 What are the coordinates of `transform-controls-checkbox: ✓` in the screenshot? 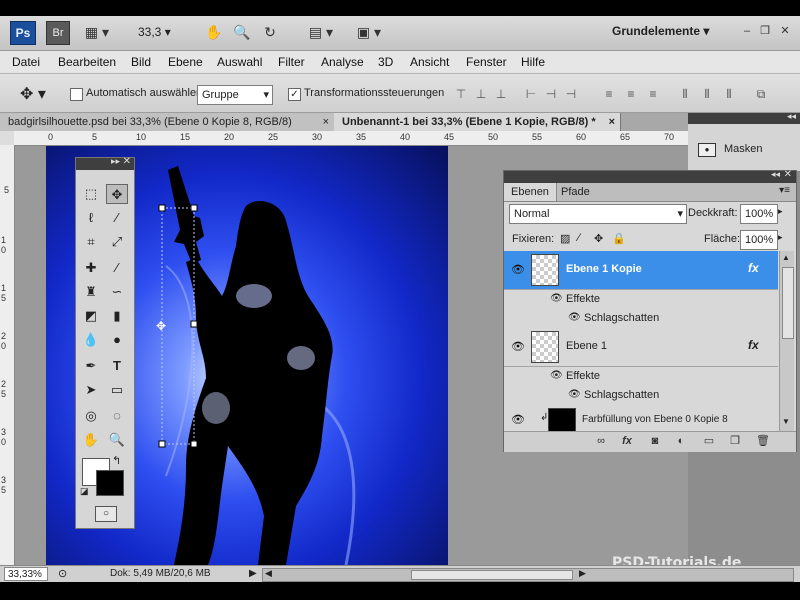 It's located at (294, 94).